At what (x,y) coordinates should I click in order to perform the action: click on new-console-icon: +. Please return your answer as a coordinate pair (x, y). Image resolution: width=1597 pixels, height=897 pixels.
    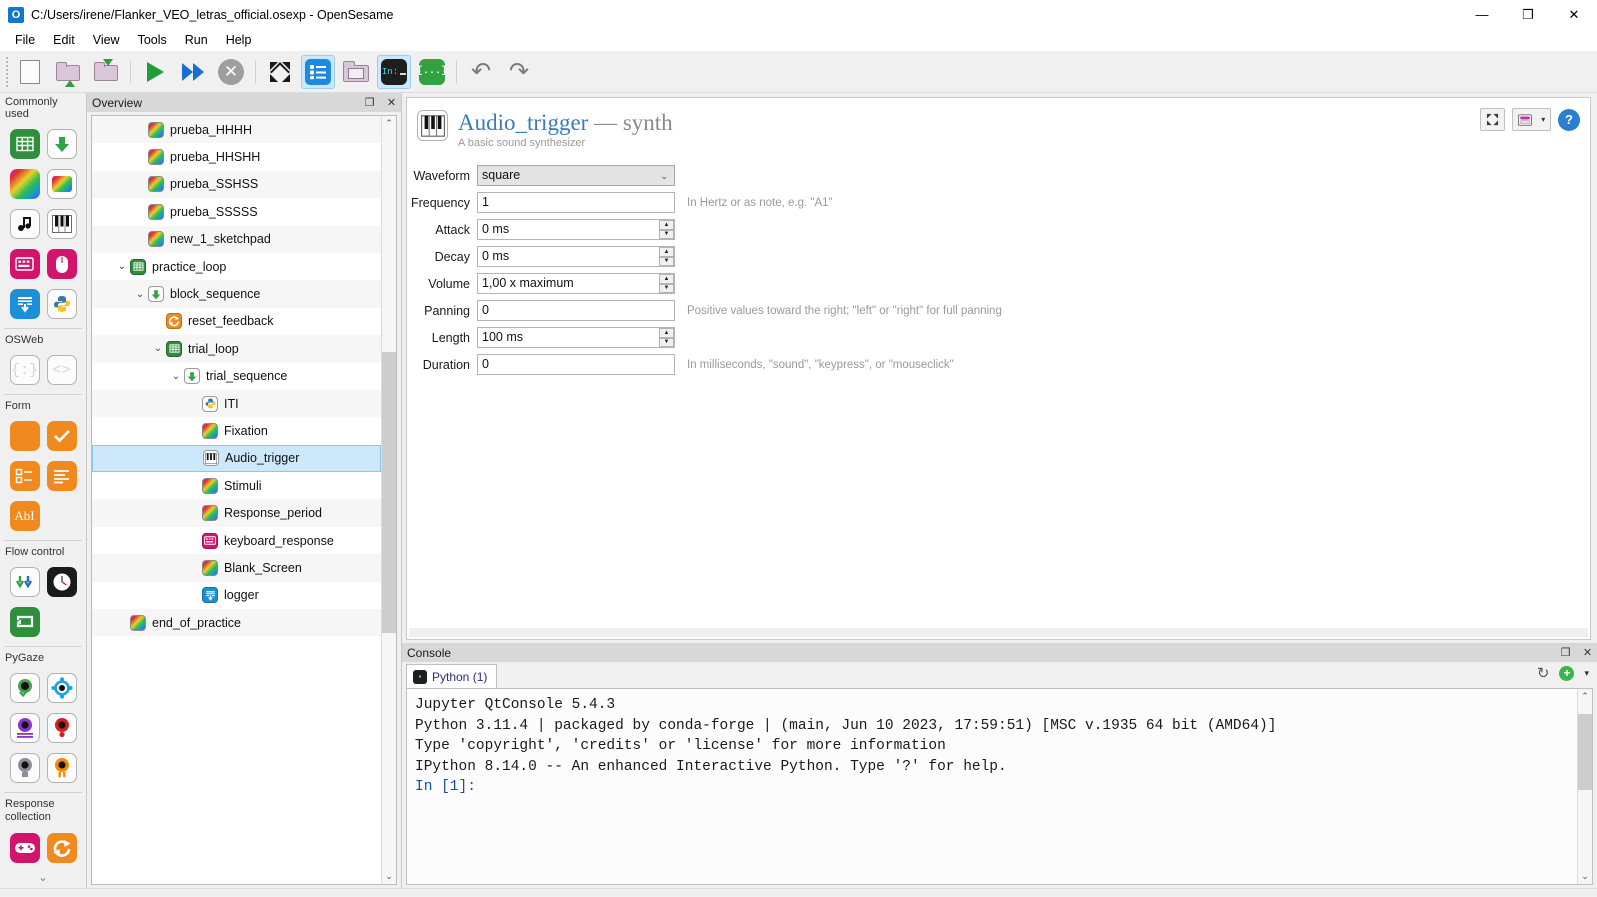
    Looking at the image, I should click on (1567, 673).